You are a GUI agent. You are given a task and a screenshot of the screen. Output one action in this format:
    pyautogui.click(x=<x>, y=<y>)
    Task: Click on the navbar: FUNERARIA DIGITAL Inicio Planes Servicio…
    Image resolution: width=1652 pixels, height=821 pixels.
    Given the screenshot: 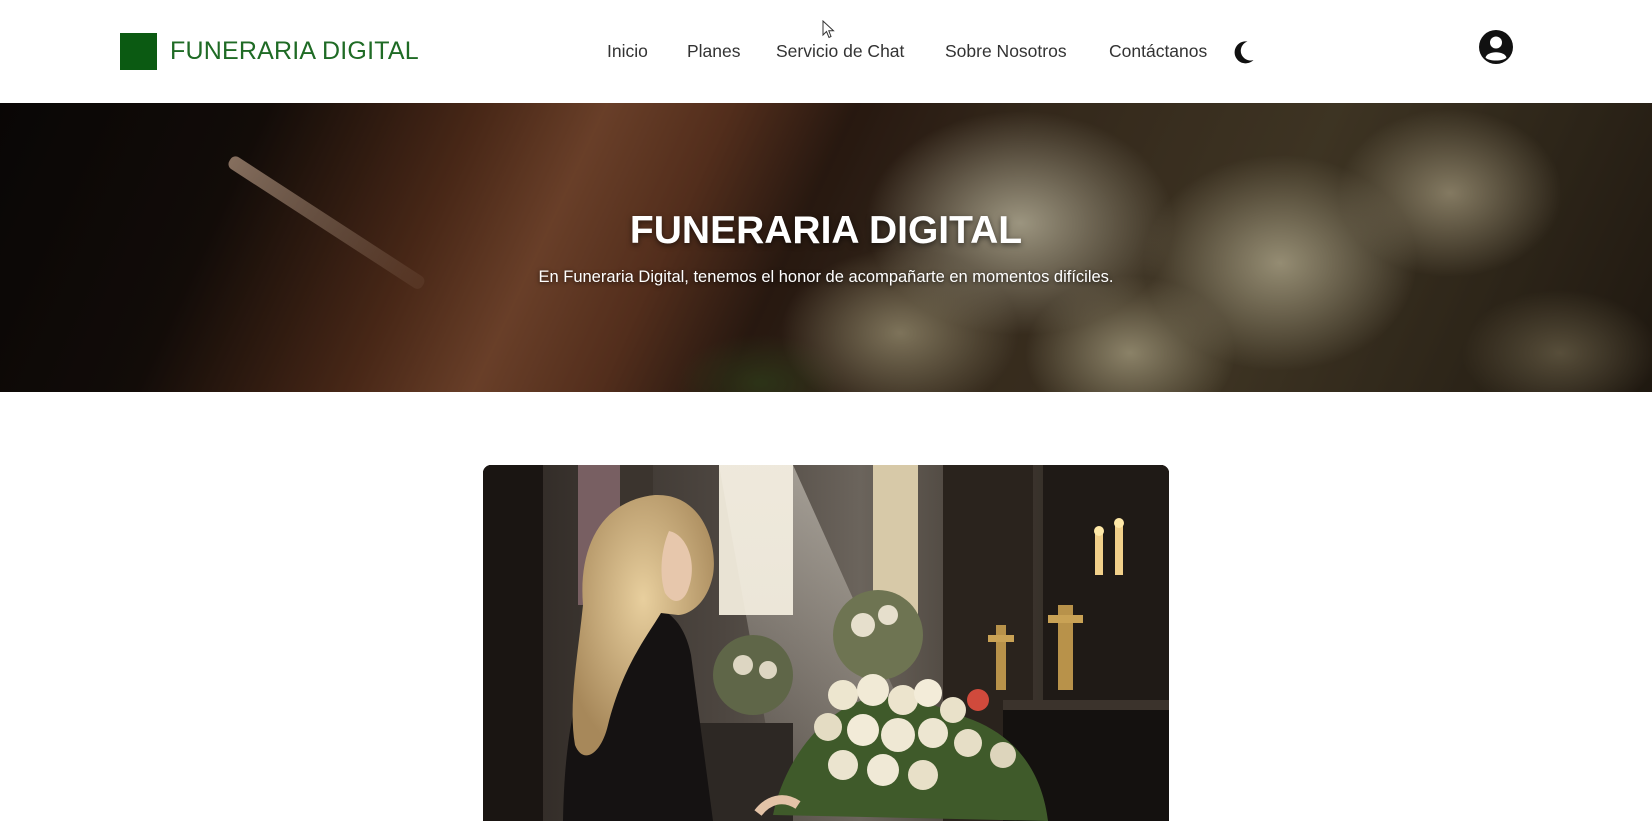 What is the action you would take?
    pyautogui.click(x=826, y=51)
    